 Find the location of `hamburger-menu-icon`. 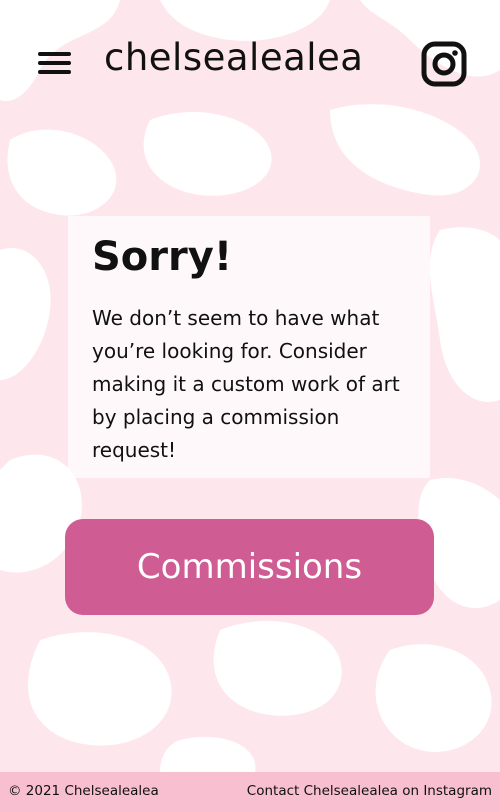

hamburger-menu-icon is located at coordinates (56, 63).